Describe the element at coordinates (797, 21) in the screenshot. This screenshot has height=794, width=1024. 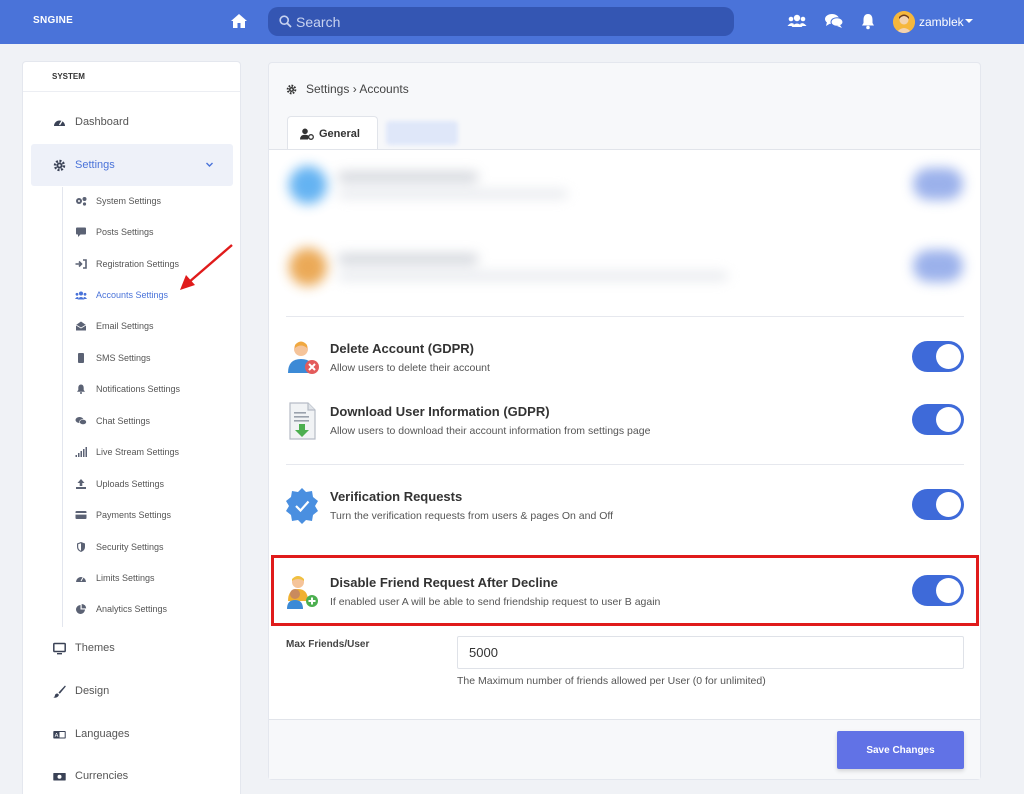
I see `friends-icon` at that location.